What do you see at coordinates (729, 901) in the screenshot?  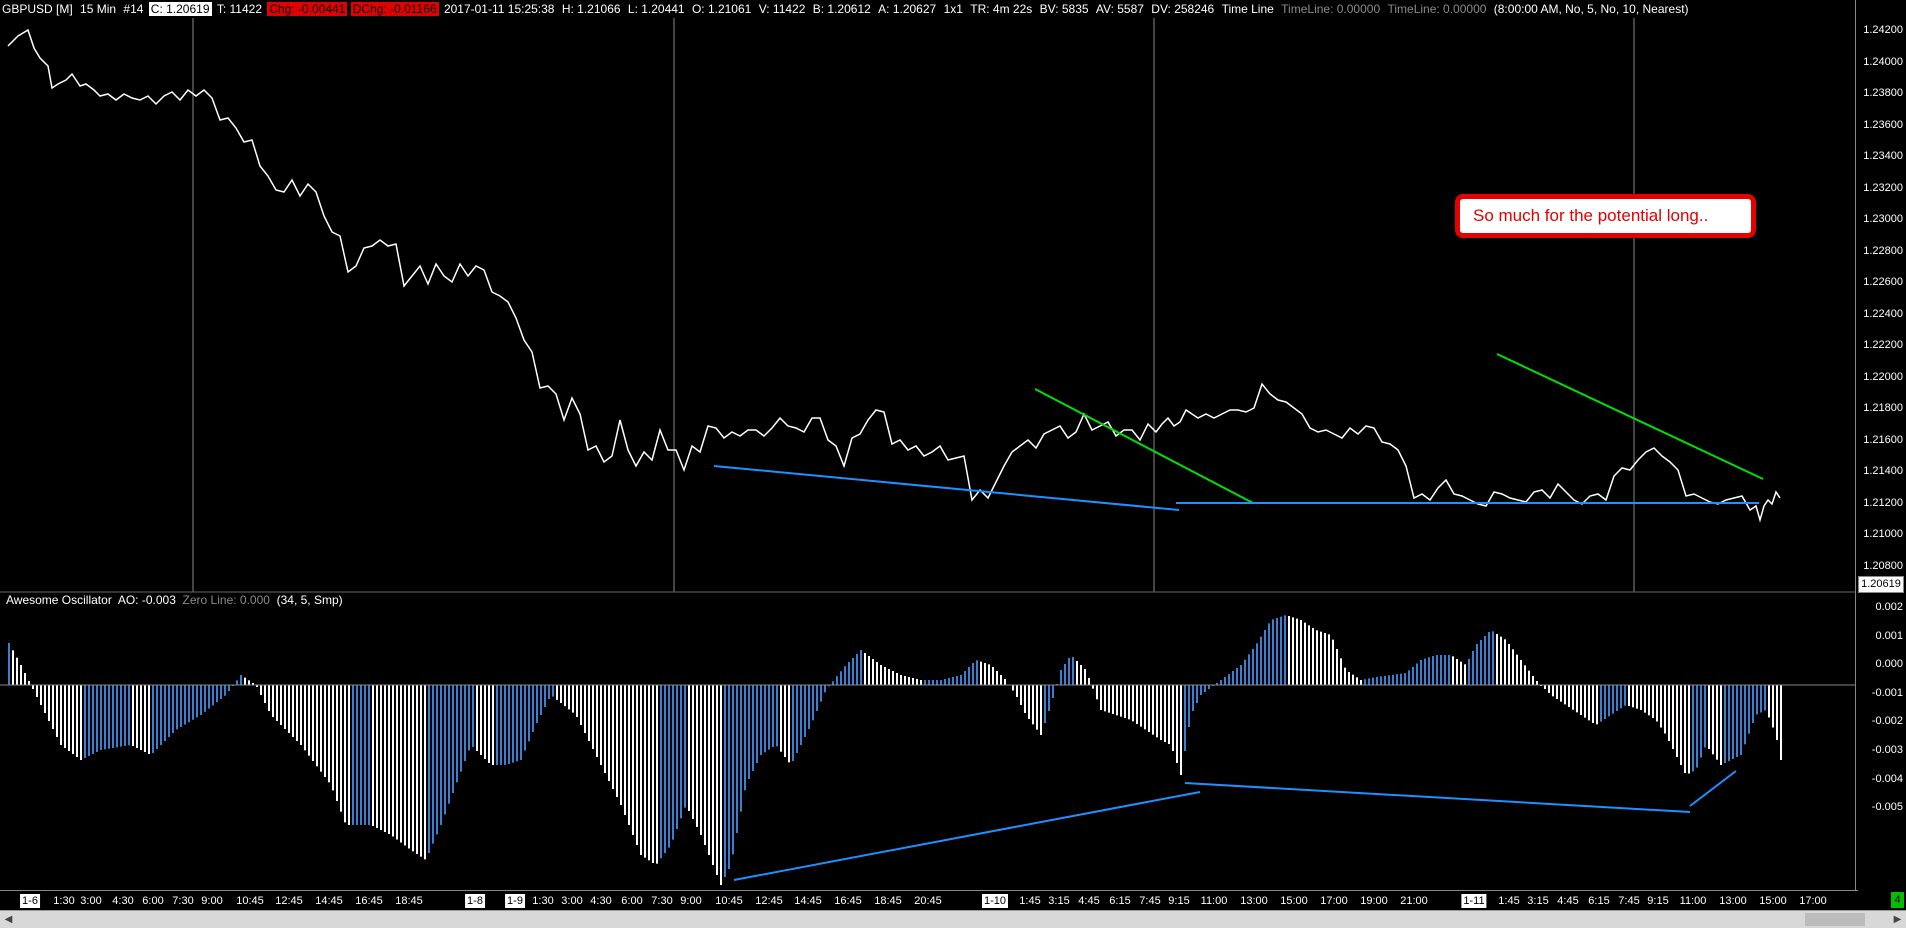 I see `time-tick-label: 10:45` at bounding box center [729, 901].